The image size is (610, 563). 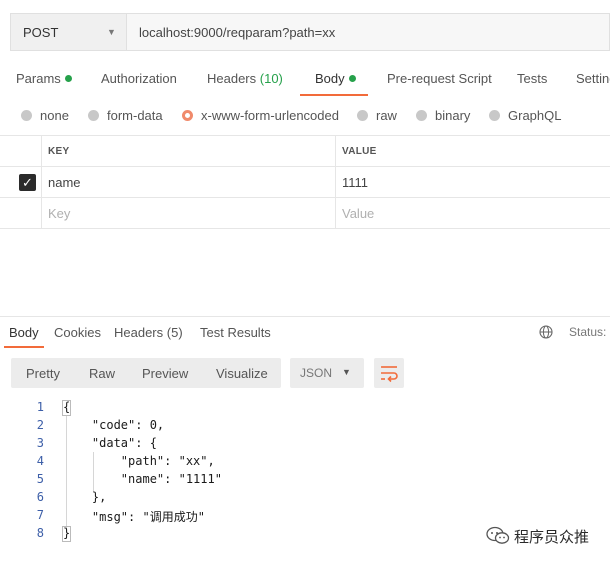 What do you see at coordinates (67, 407) in the screenshot?
I see `code-line: {` at bounding box center [67, 407].